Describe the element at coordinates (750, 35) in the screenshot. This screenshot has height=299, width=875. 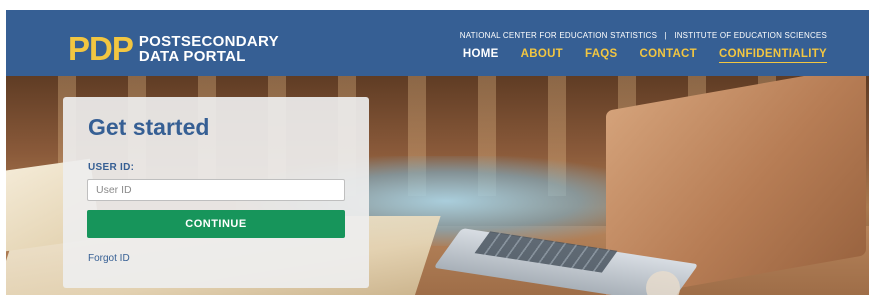
I see `ies-link: INSTITUTE OF EDUCATION SCIENCES` at that location.